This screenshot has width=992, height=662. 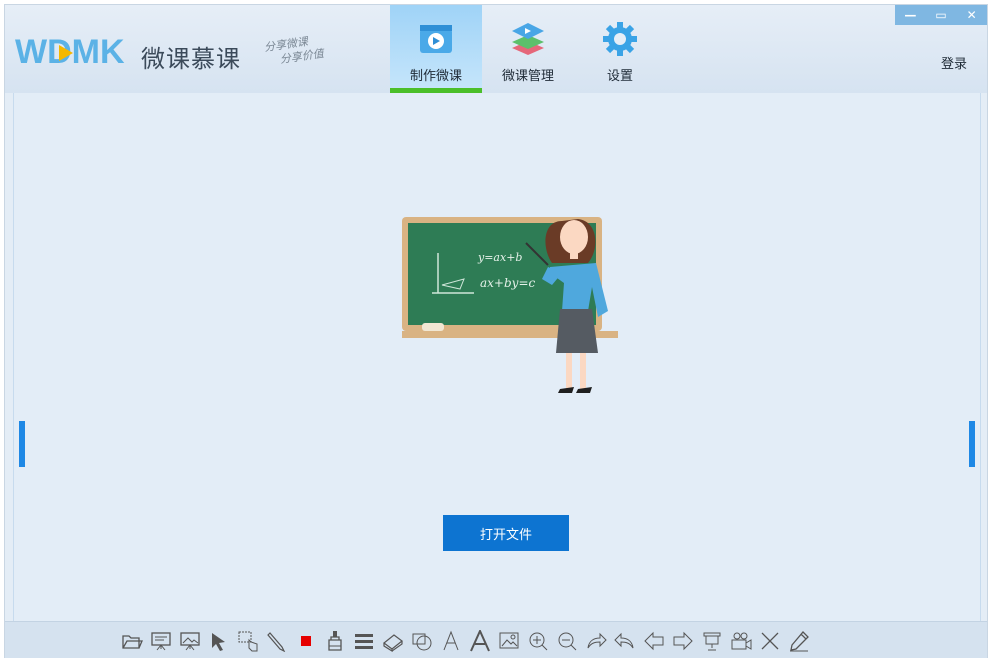 What do you see at coordinates (191, 59) in the screenshot?
I see `logo-name: 微课慕课` at bounding box center [191, 59].